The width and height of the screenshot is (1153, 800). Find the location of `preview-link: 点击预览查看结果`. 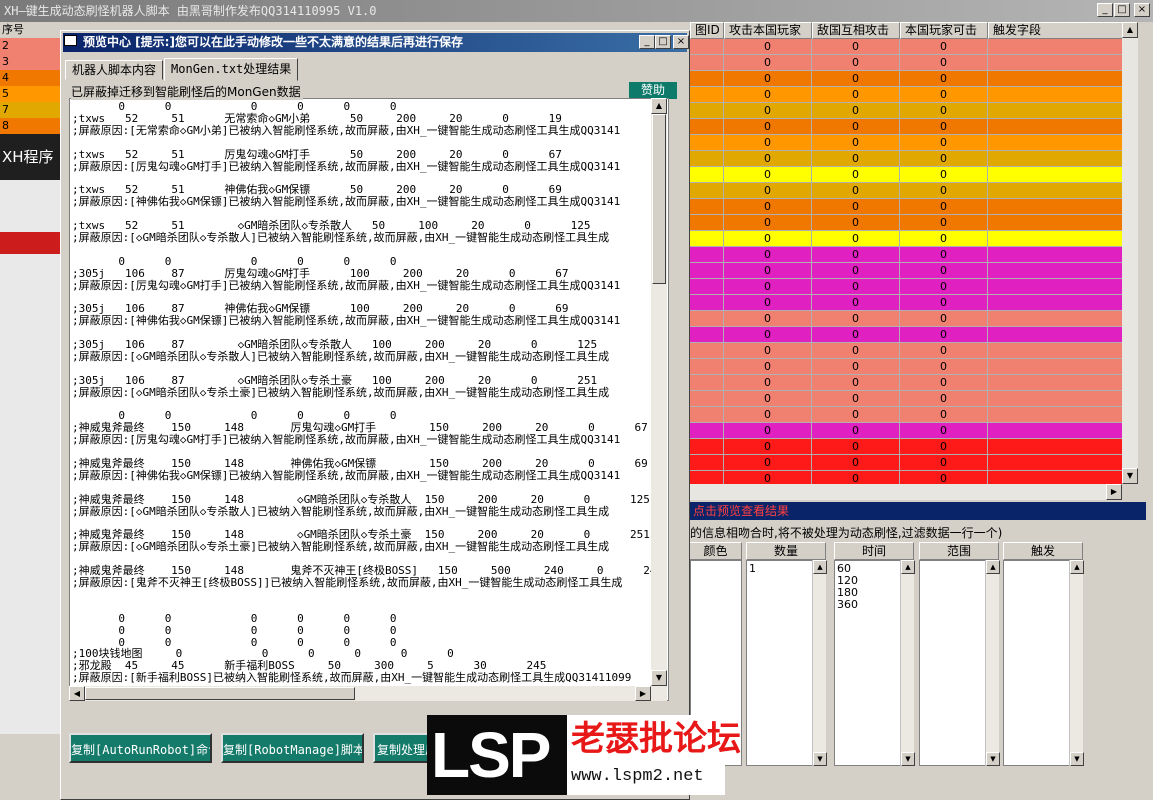

preview-link: 点击预览查看结果 is located at coordinates (918, 511).